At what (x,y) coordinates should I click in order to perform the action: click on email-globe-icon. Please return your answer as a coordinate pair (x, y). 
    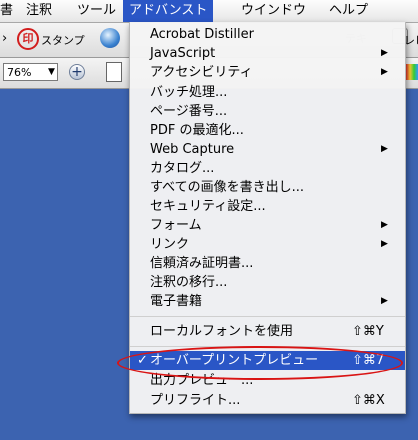
    Looking at the image, I should click on (110, 38).